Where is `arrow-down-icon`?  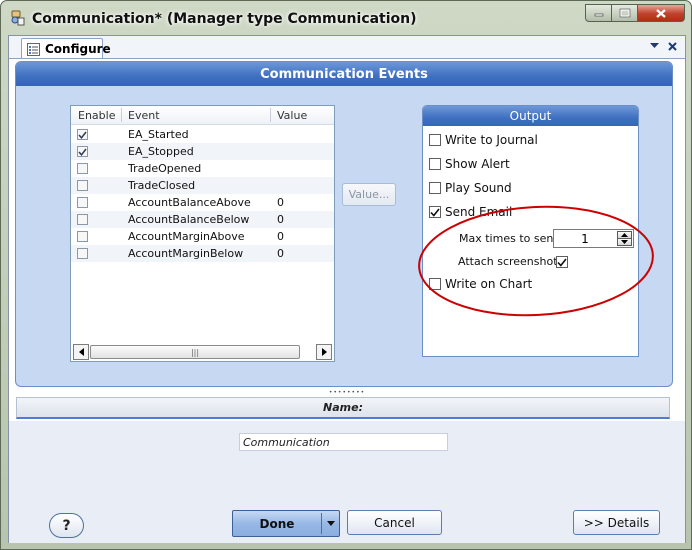
arrow-down-icon is located at coordinates (624, 242).